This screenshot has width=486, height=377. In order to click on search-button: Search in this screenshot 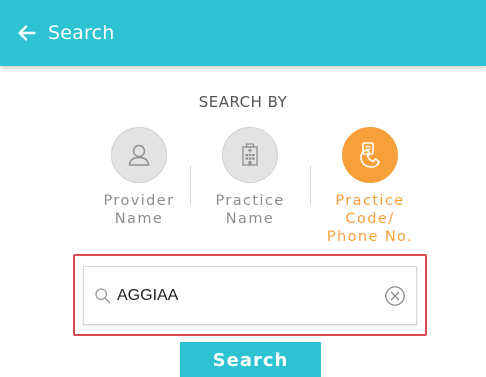, I will do `click(250, 359)`.